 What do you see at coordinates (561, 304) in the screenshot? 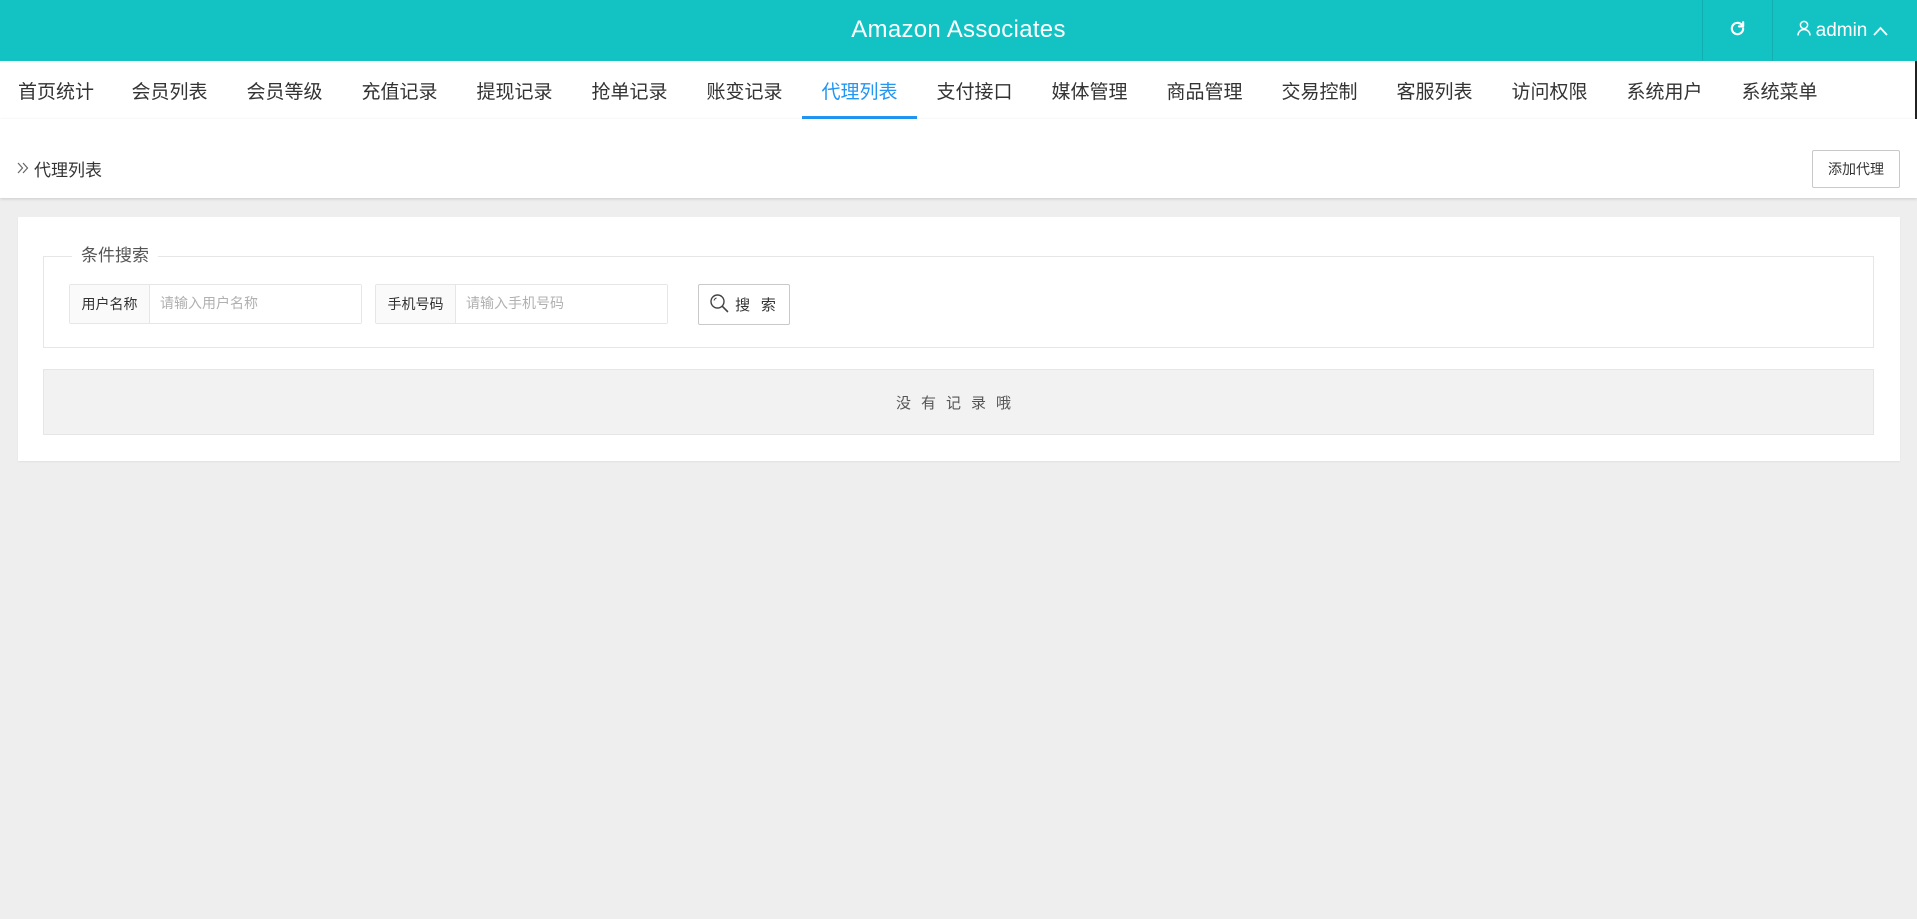
I see `phone-input` at bounding box center [561, 304].